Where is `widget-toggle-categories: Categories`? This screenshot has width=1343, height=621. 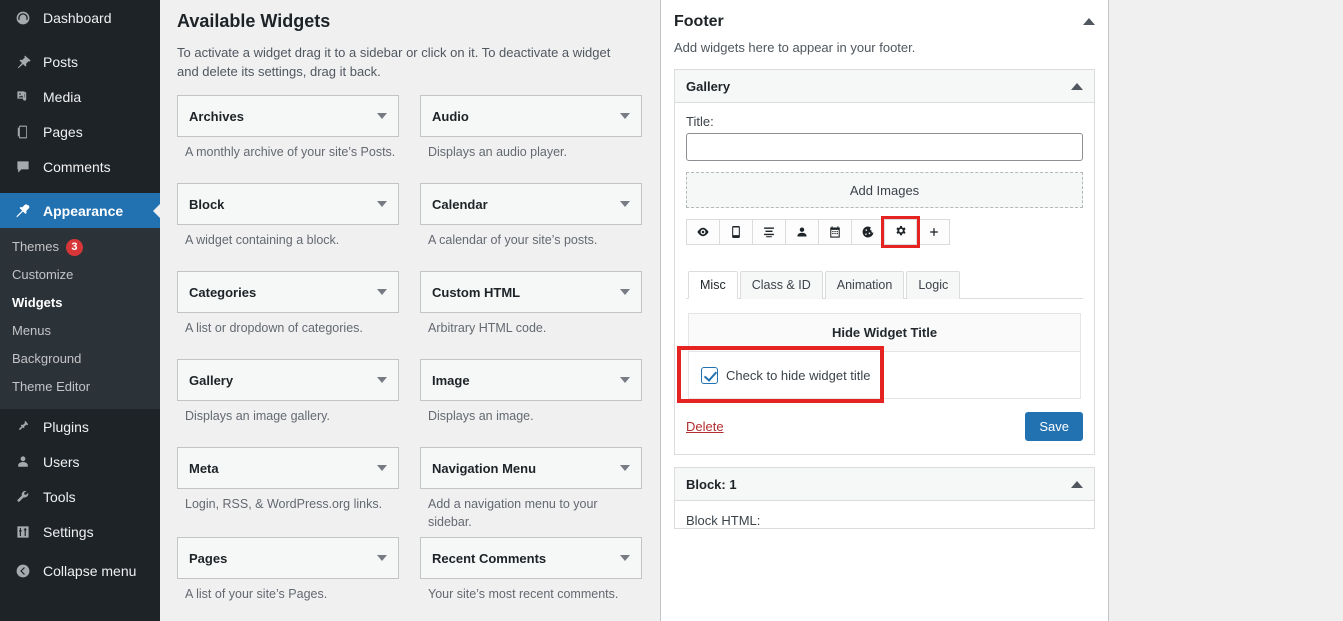 widget-toggle-categories: Categories is located at coordinates (288, 292).